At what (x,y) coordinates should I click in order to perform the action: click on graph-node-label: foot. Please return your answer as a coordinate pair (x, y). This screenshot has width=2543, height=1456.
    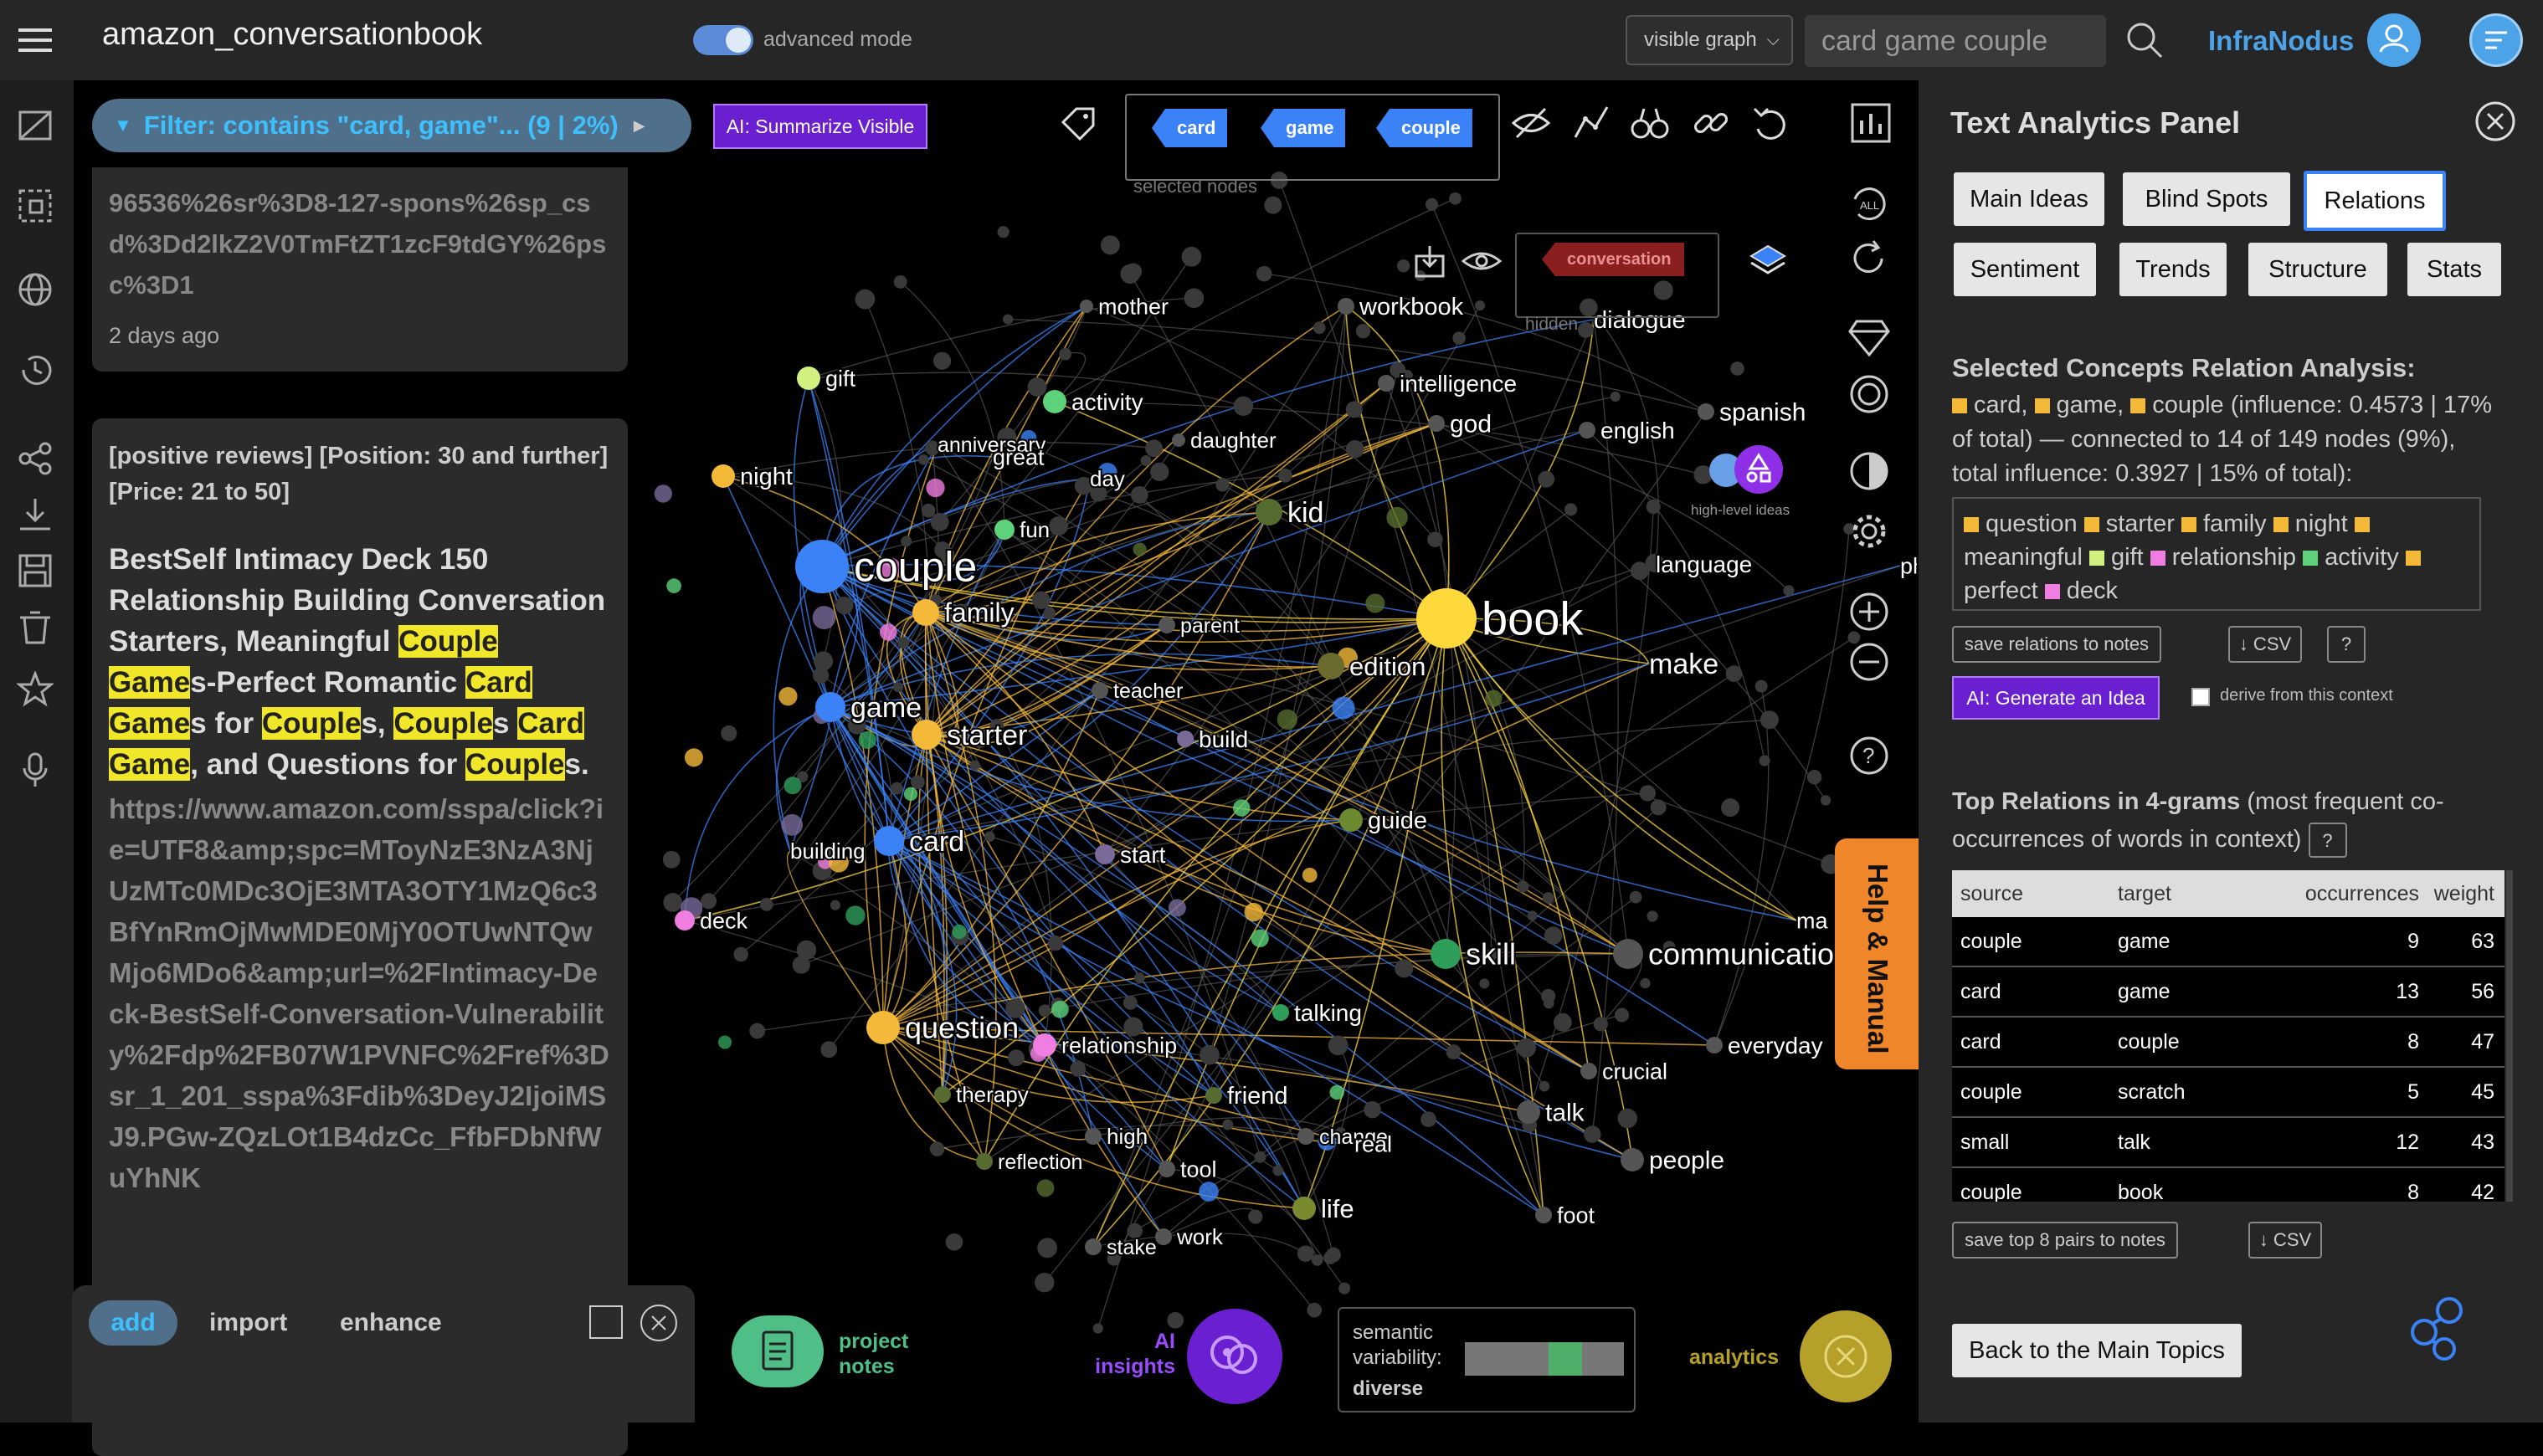
    Looking at the image, I should click on (1576, 1215).